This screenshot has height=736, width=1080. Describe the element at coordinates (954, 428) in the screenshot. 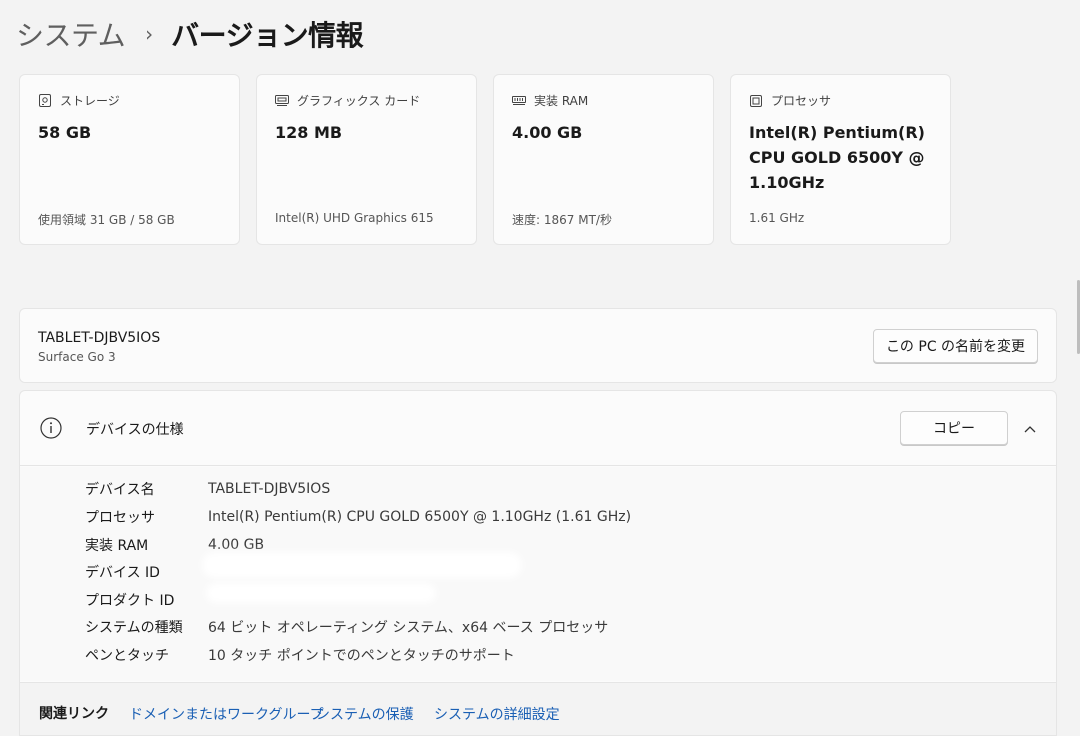

I see `copy-button: コピー` at that location.